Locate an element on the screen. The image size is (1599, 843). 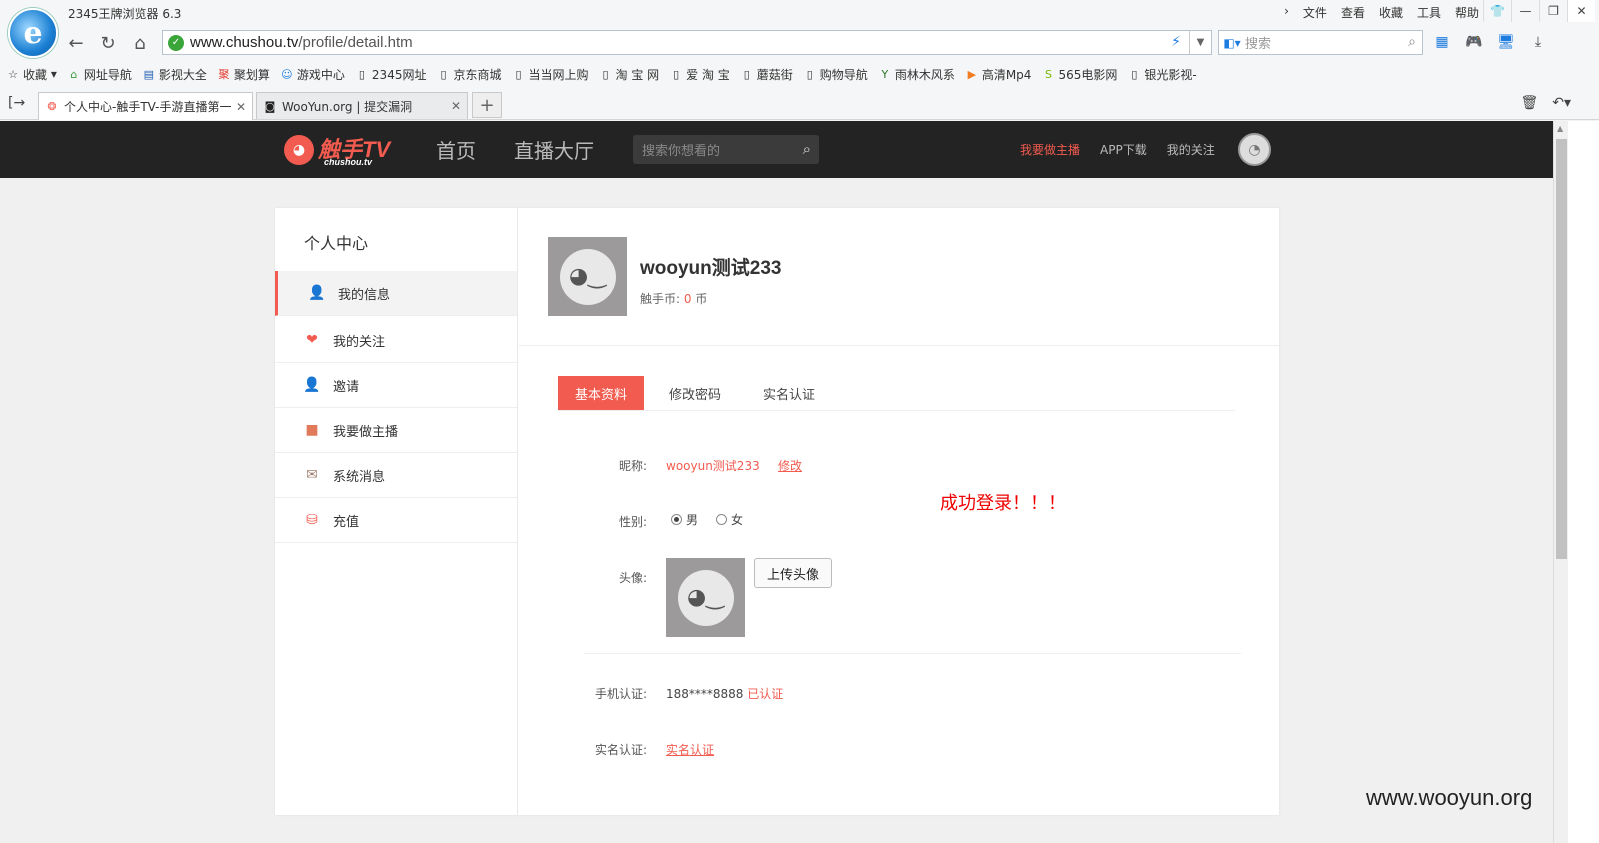
fav-item: ▶ 高清Mp4 is located at coordinates (998, 74).